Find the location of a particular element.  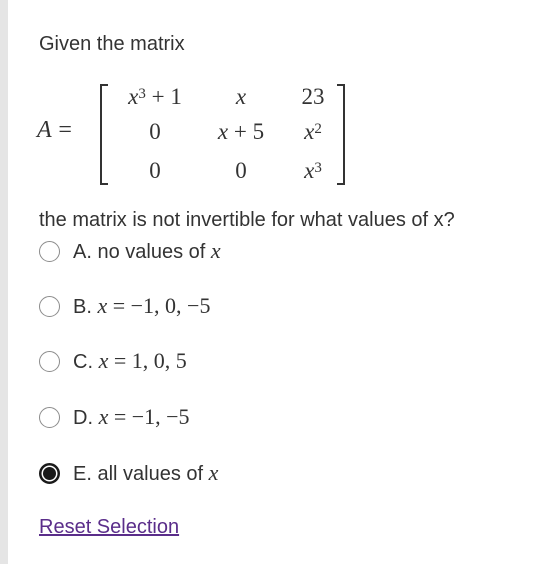

matrix-cell-r1-c0: 0 is located at coordinates (155, 131).